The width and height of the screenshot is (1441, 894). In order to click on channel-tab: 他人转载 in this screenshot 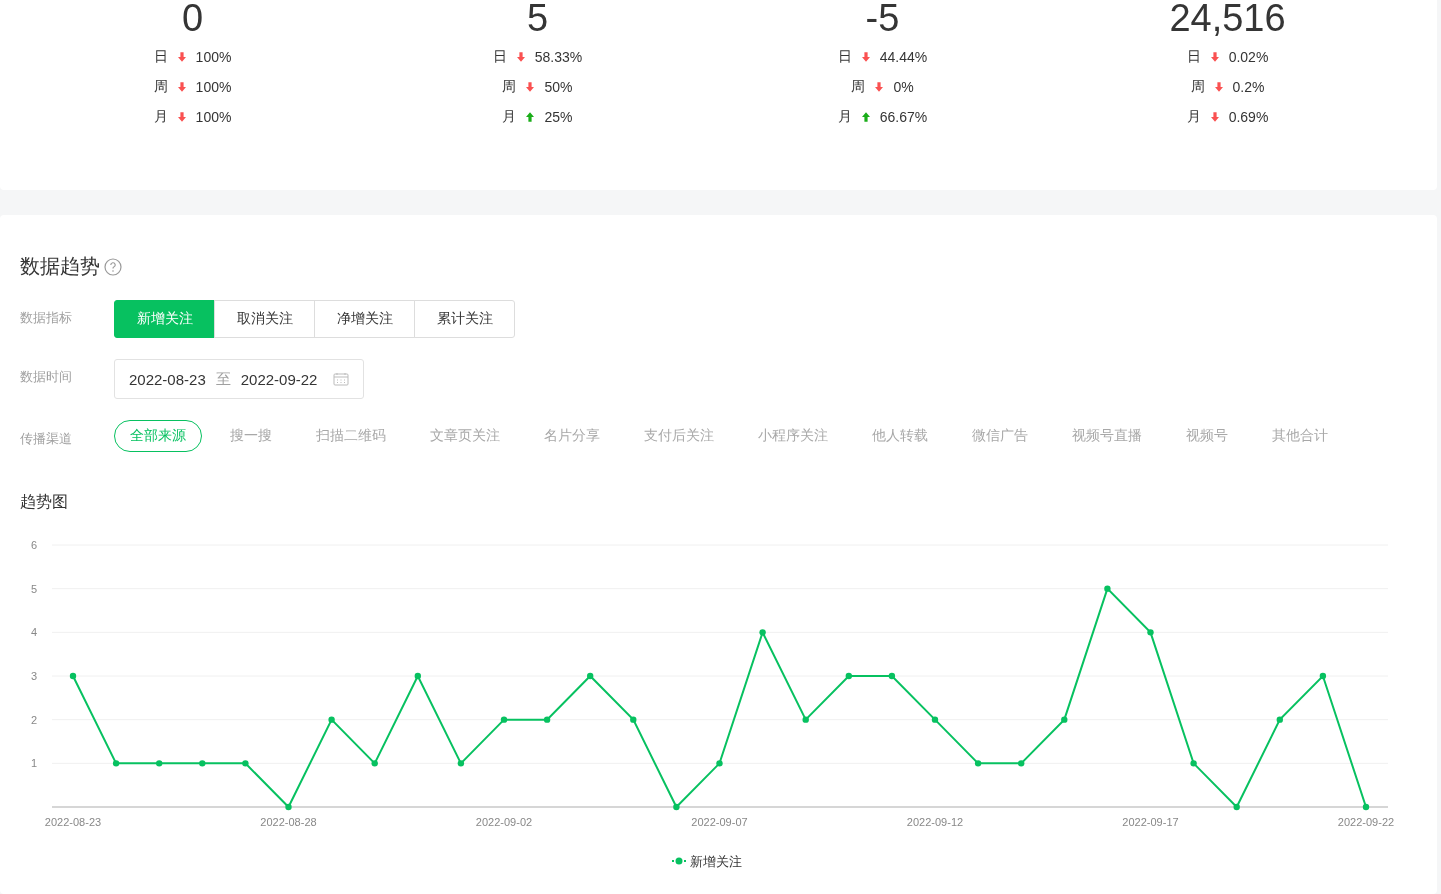, I will do `click(900, 436)`.